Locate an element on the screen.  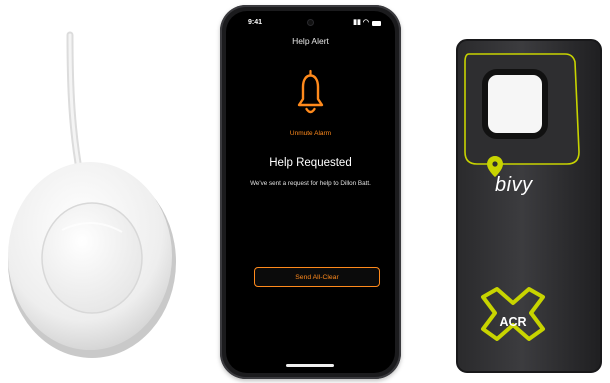
battery-icon is located at coordinates (376, 23).